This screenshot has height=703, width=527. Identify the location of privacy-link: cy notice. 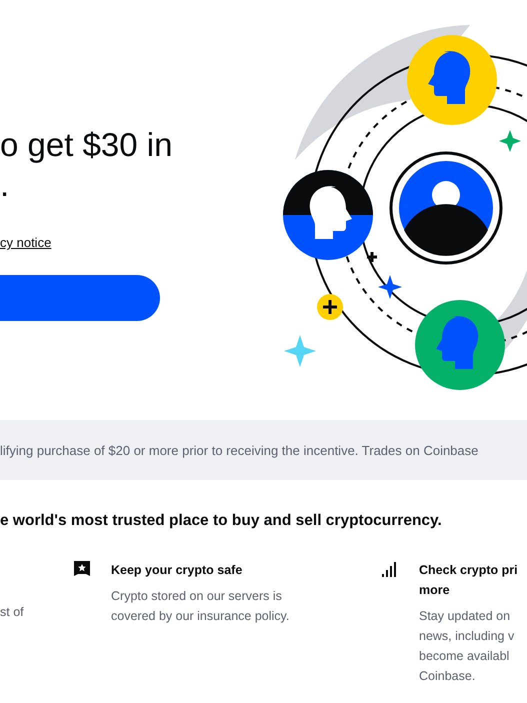
(26, 242).